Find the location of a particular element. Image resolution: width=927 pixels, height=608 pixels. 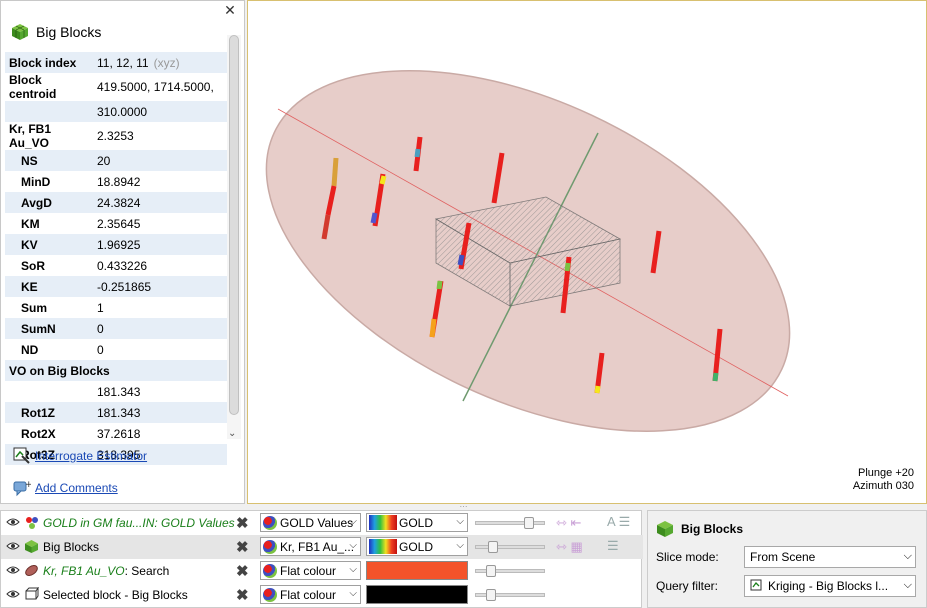

property-key: SoR is located at coordinates (33, 265).